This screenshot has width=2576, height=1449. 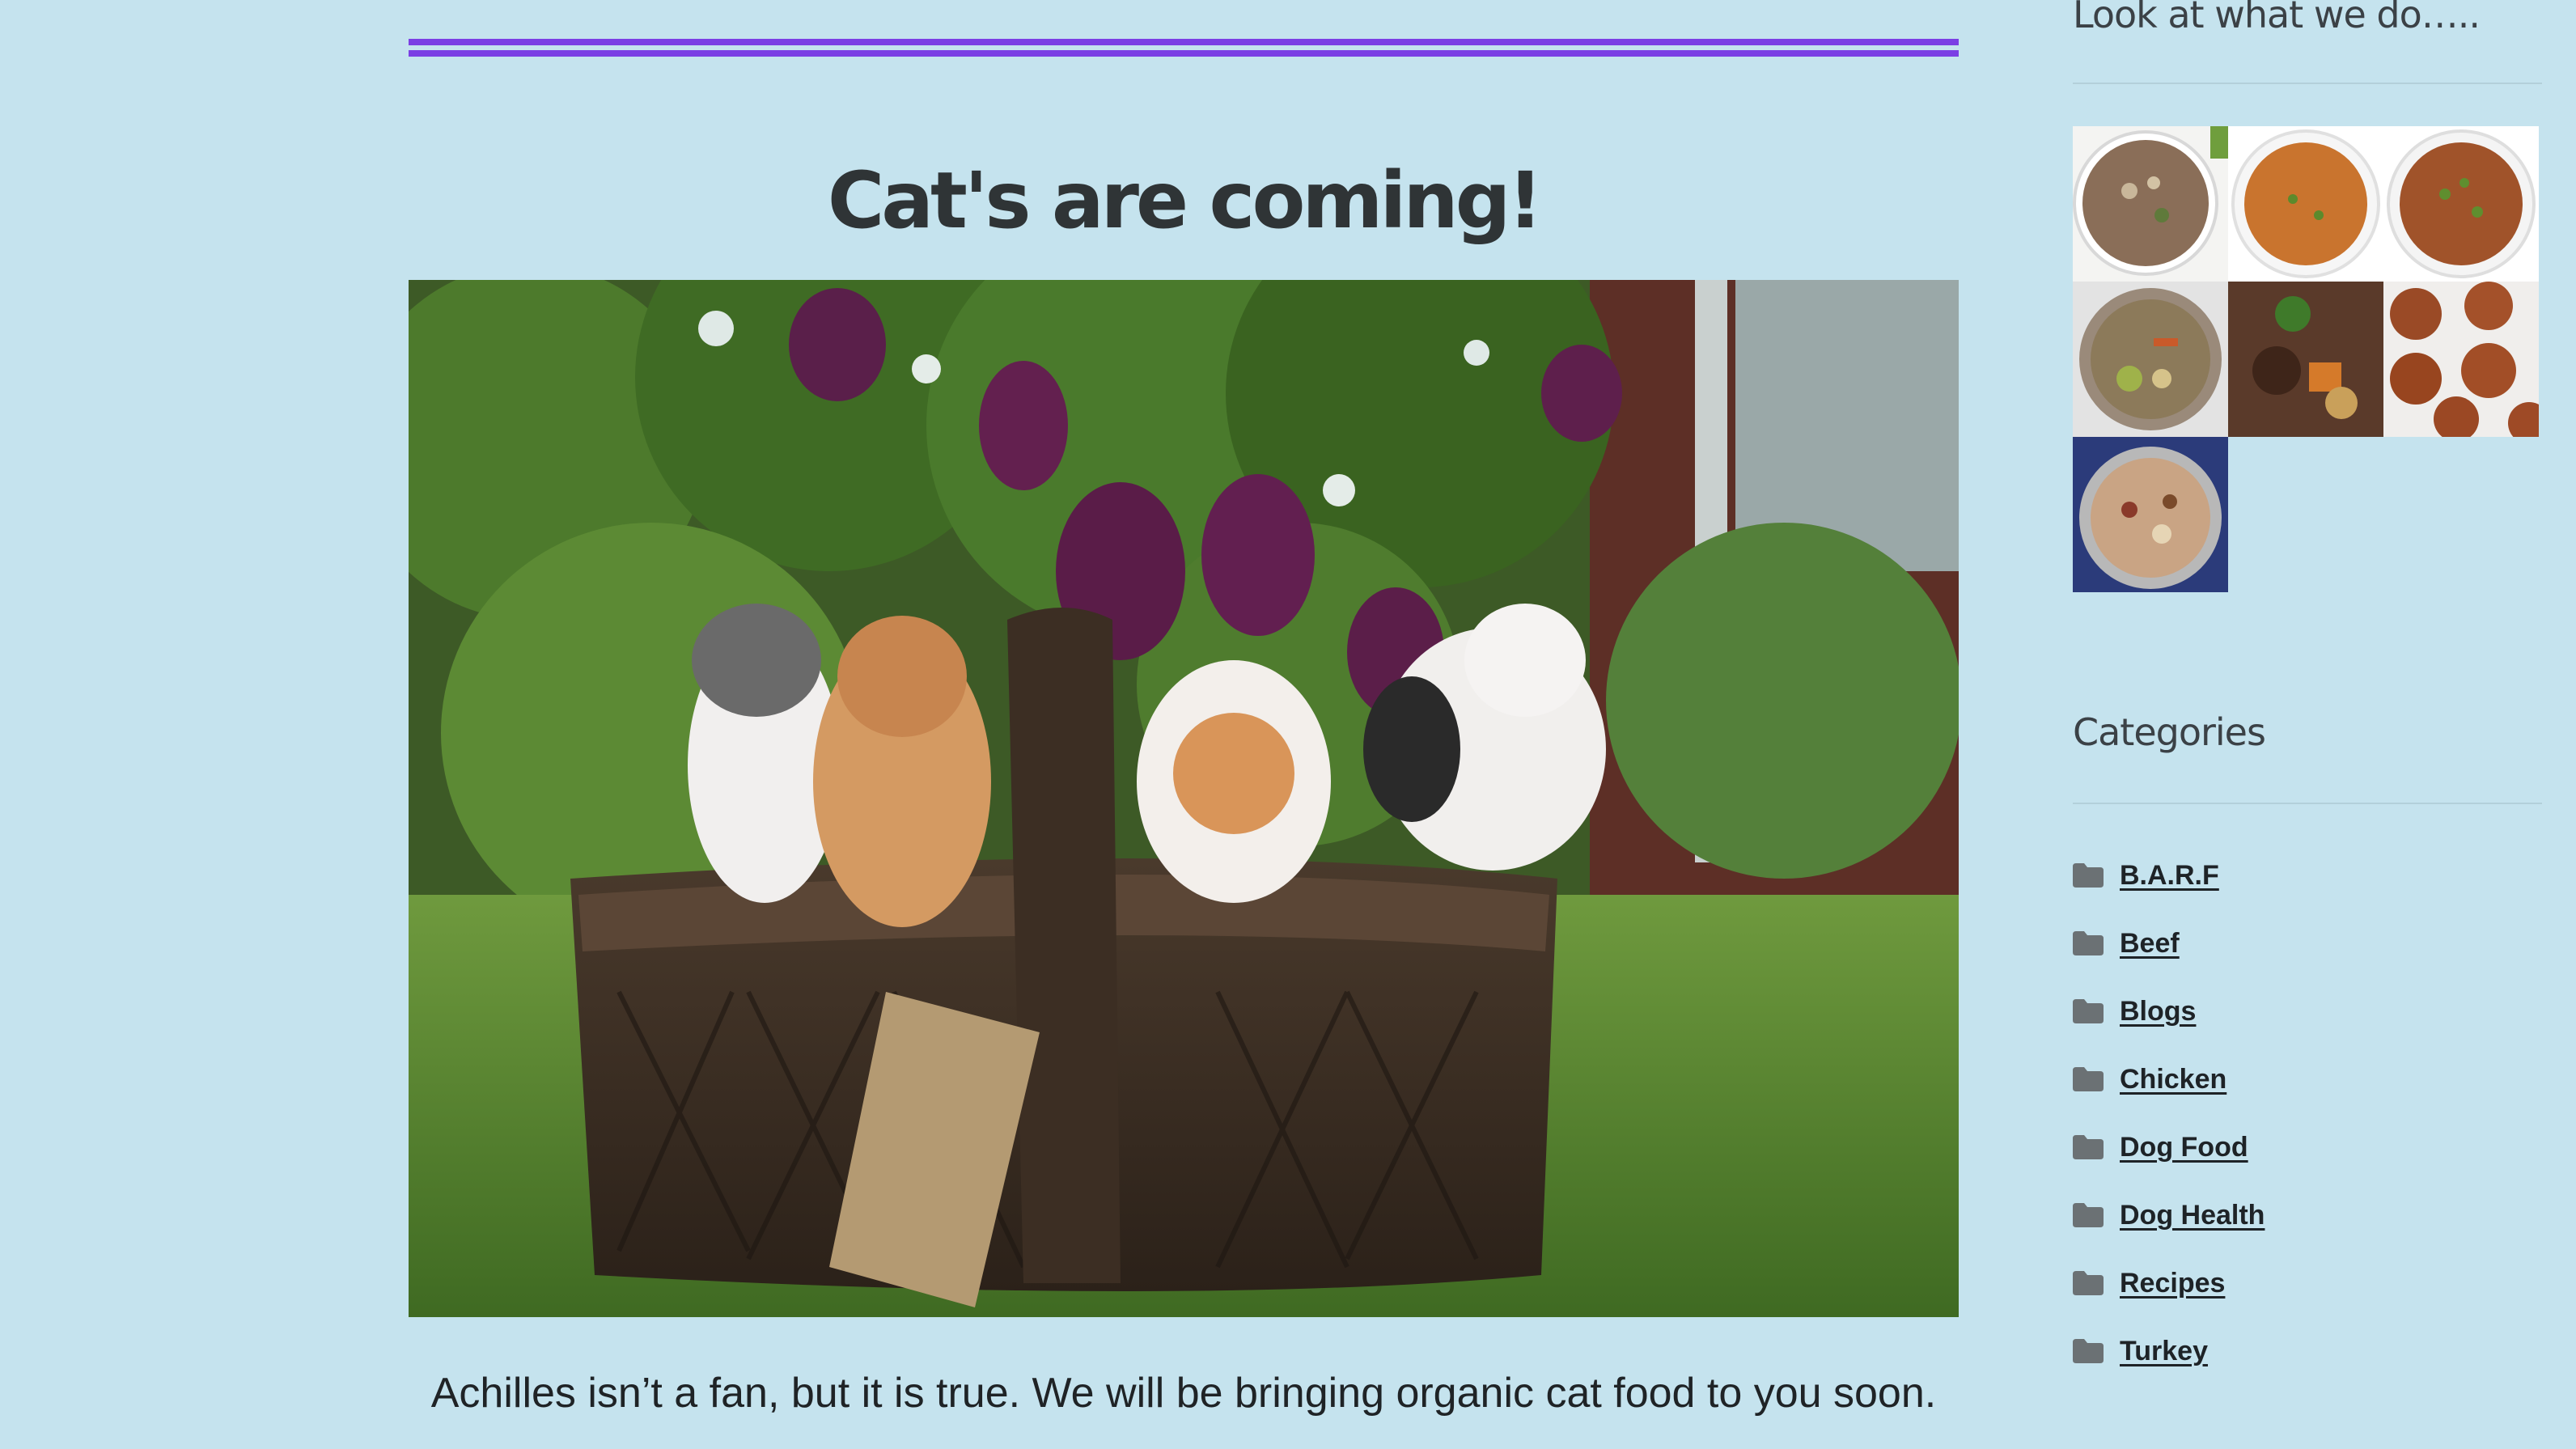 What do you see at coordinates (2173, 1079) in the screenshot?
I see `category-link-chicken: Chicken` at bounding box center [2173, 1079].